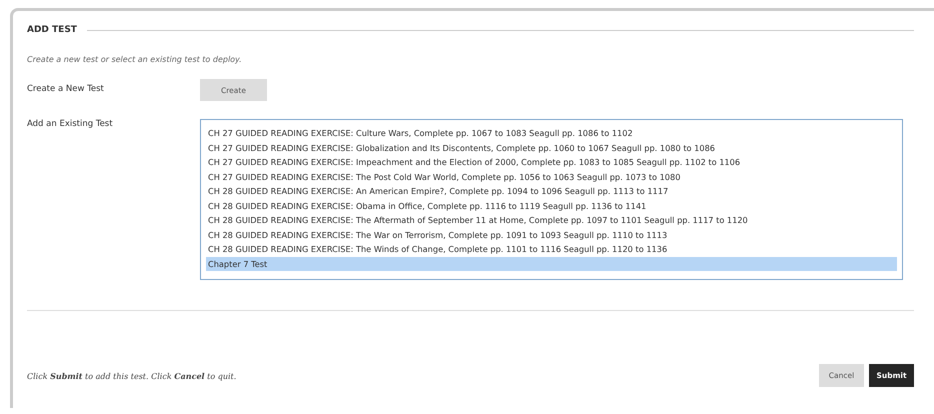 This screenshot has height=414, width=934. I want to click on footer-note: Click Submit to add this test. Click Cancel to quit., so click(131, 375).